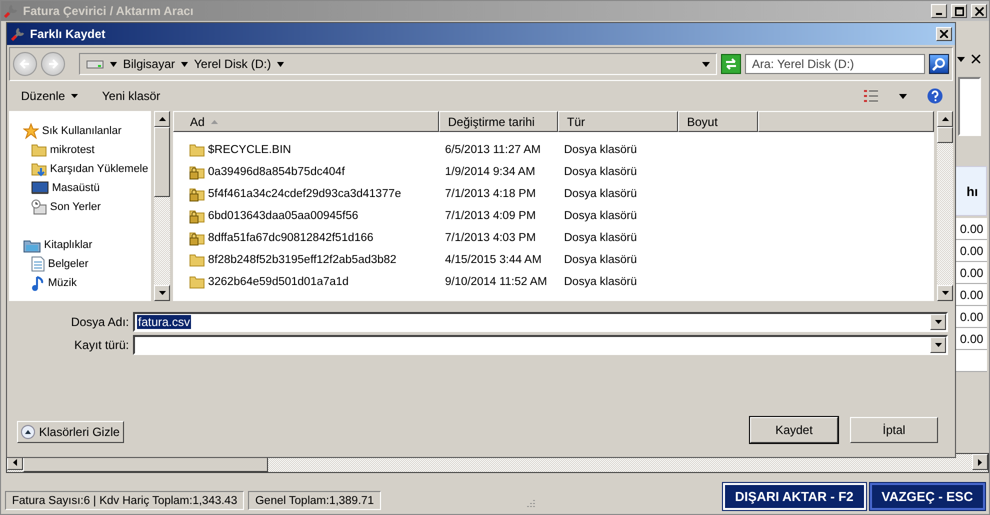 The image size is (990, 515). What do you see at coordinates (80, 206) in the screenshot?
I see `nav-item: Son Yerler` at bounding box center [80, 206].